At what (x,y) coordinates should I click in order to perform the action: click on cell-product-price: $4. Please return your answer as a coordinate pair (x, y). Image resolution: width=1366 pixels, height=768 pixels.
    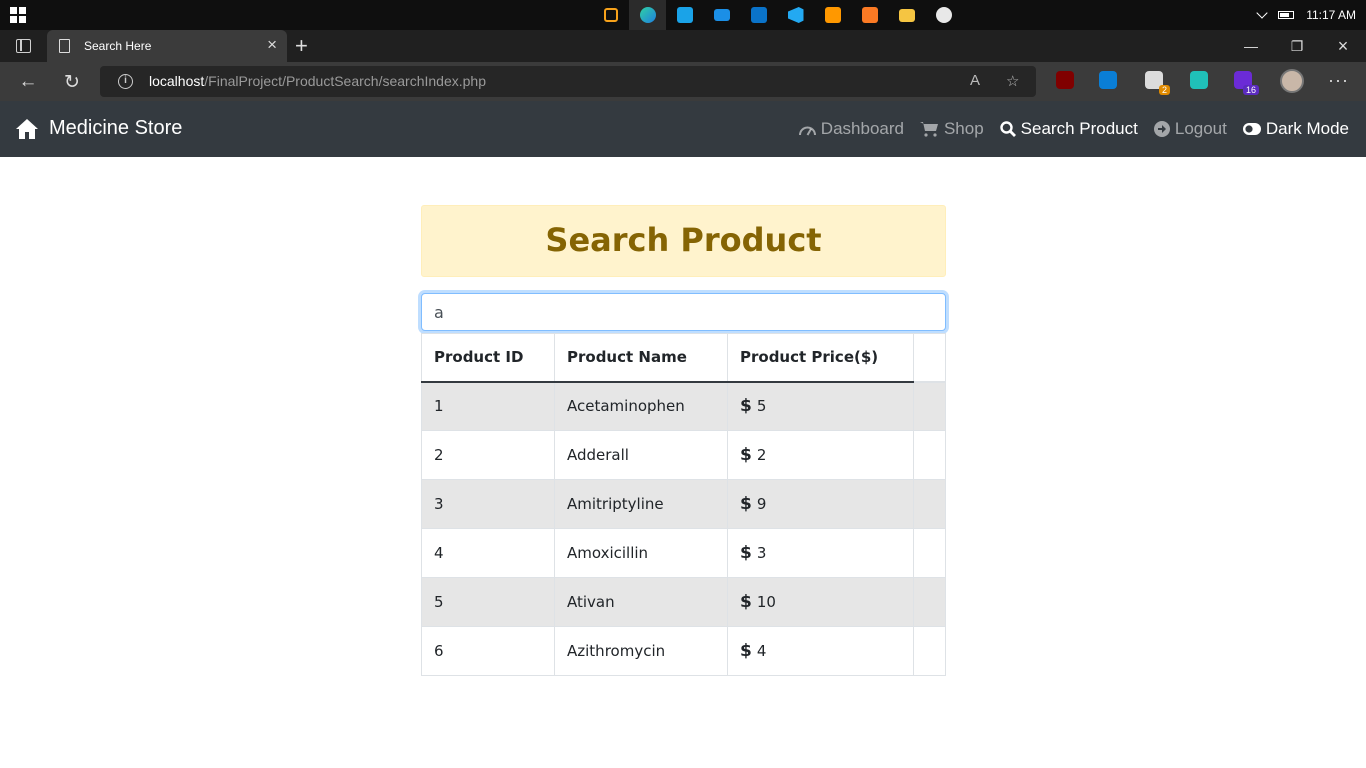
    Looking at the image, I should click on (820, 651).